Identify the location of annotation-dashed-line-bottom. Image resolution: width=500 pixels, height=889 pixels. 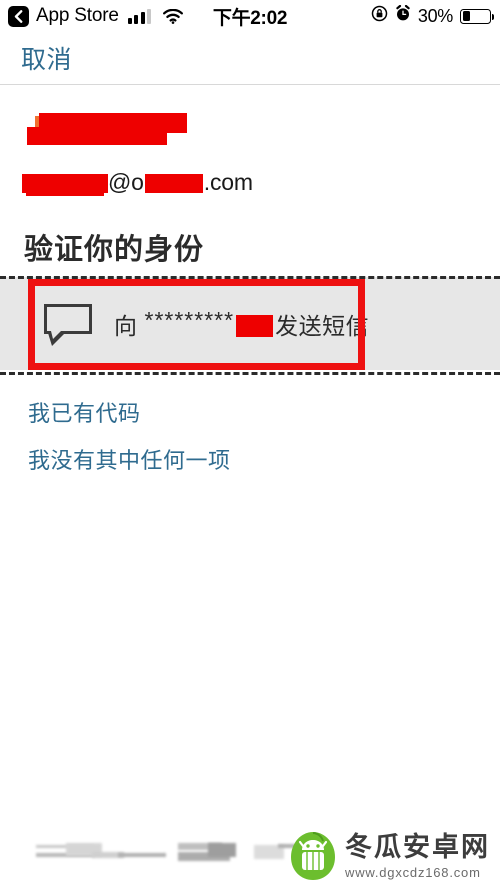
(250, 373).